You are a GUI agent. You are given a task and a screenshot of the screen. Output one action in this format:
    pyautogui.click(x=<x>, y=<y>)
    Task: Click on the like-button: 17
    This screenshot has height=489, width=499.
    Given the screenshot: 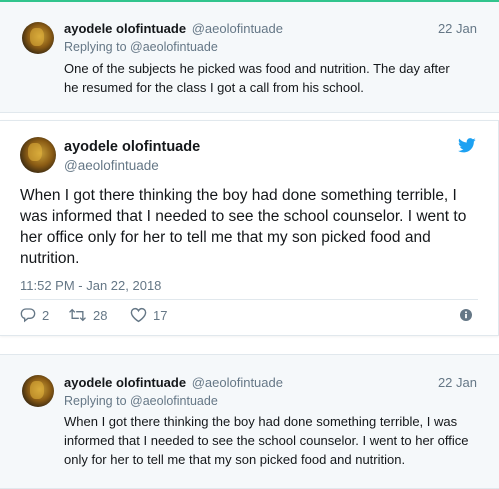 What is the action you would take?
    pyautogui.click(x=148, y=315)
    